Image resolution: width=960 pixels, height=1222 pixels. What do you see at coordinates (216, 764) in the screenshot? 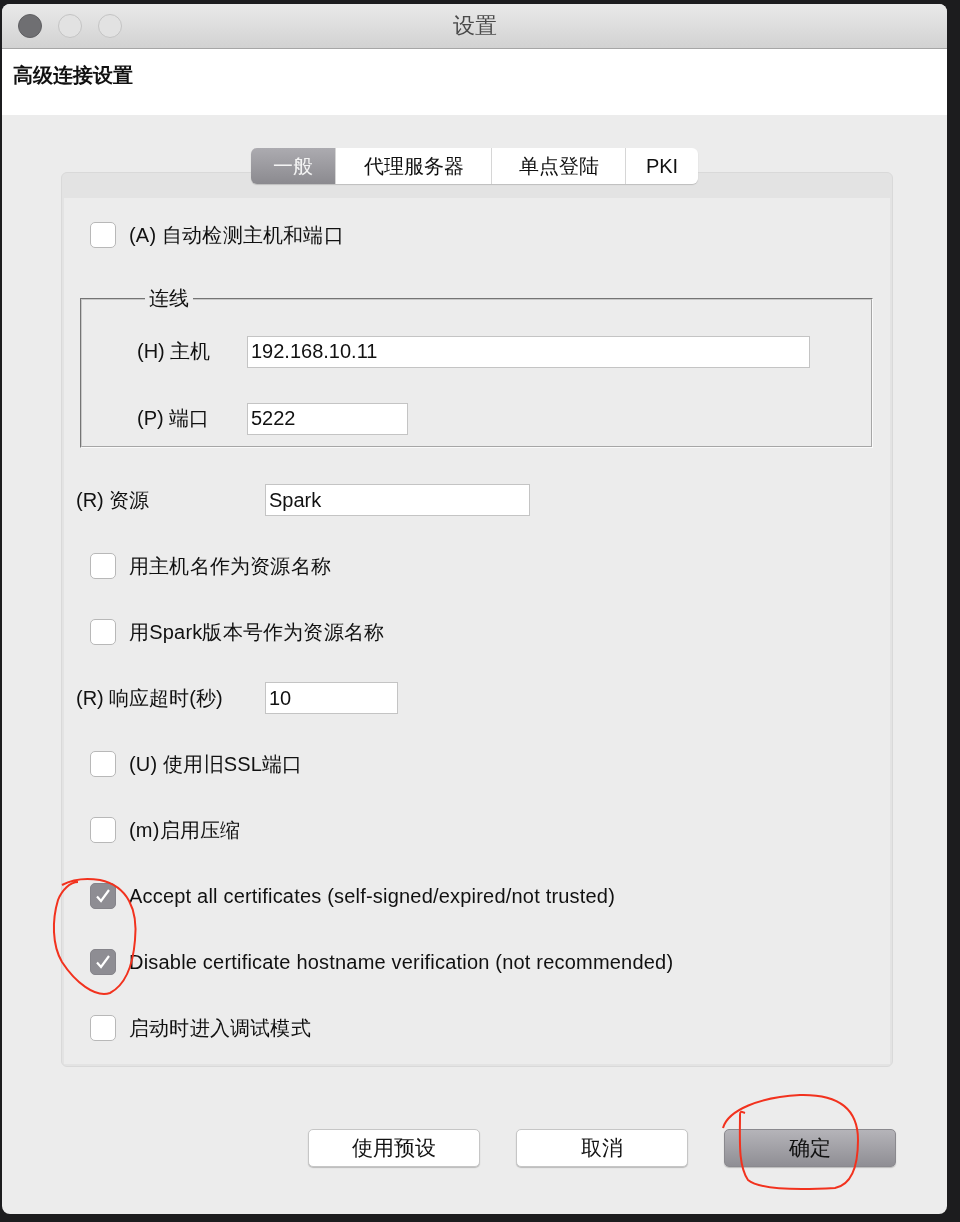
I see `checkbox-label: (U) 使用旧SSL端口` at bounding box center [216, 764].